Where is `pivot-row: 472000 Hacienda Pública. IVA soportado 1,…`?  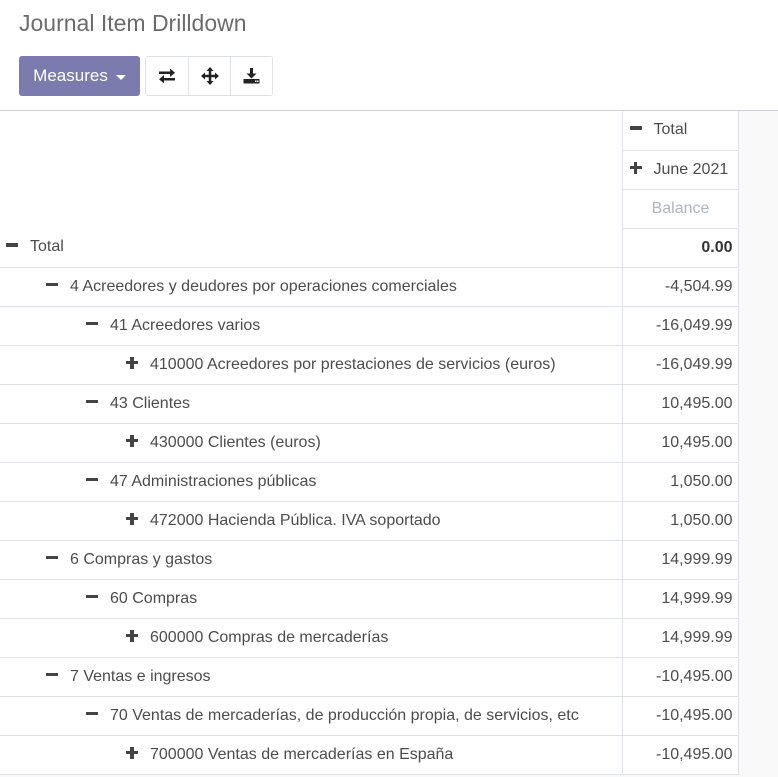
pivot-row: 472000 Hacienda Pública. IVA soportado 1,… is located at coordinates (369, 520).